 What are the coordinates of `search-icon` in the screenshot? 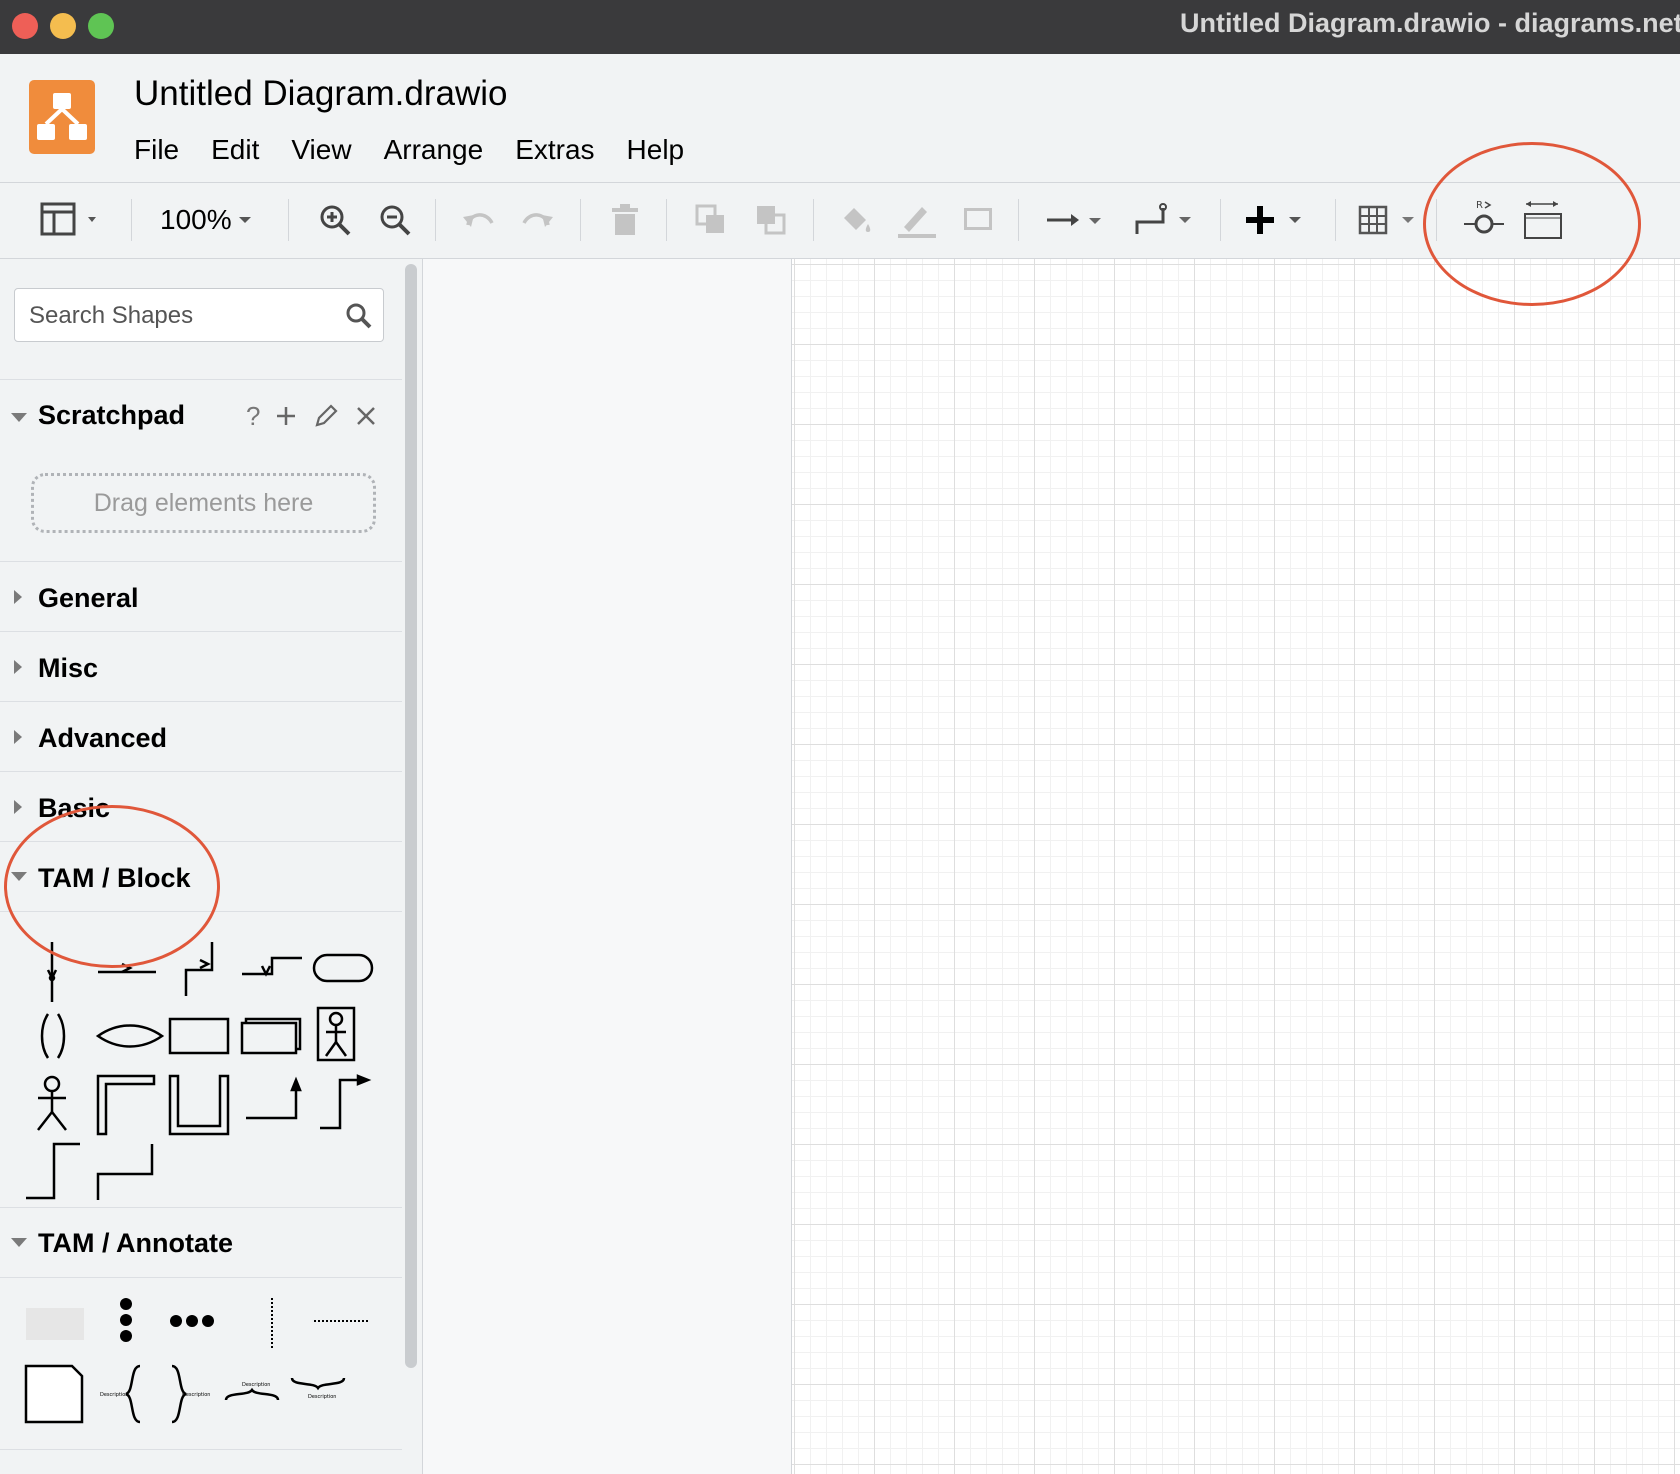 It's located at (359, 316).